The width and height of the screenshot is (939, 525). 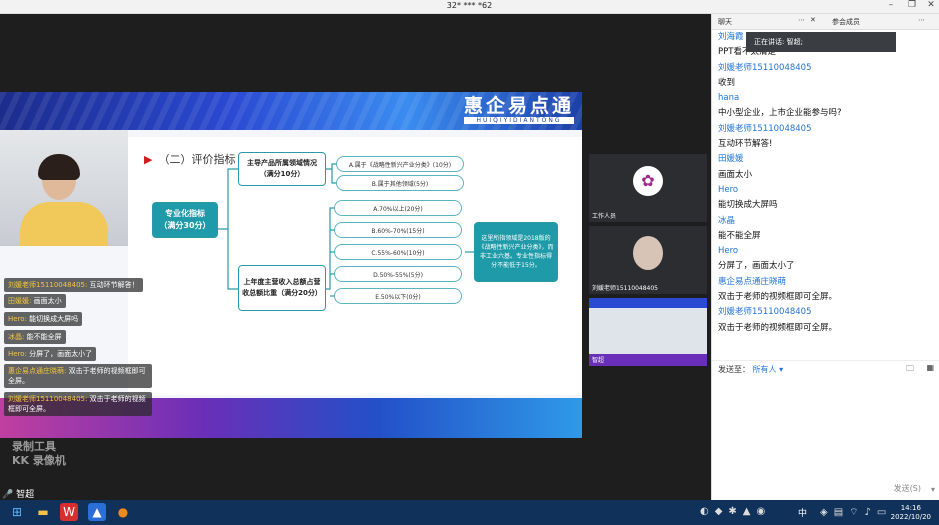 I want to click on message-sender: 惠企易点通庄晓萌, so click(x=752, y=281).